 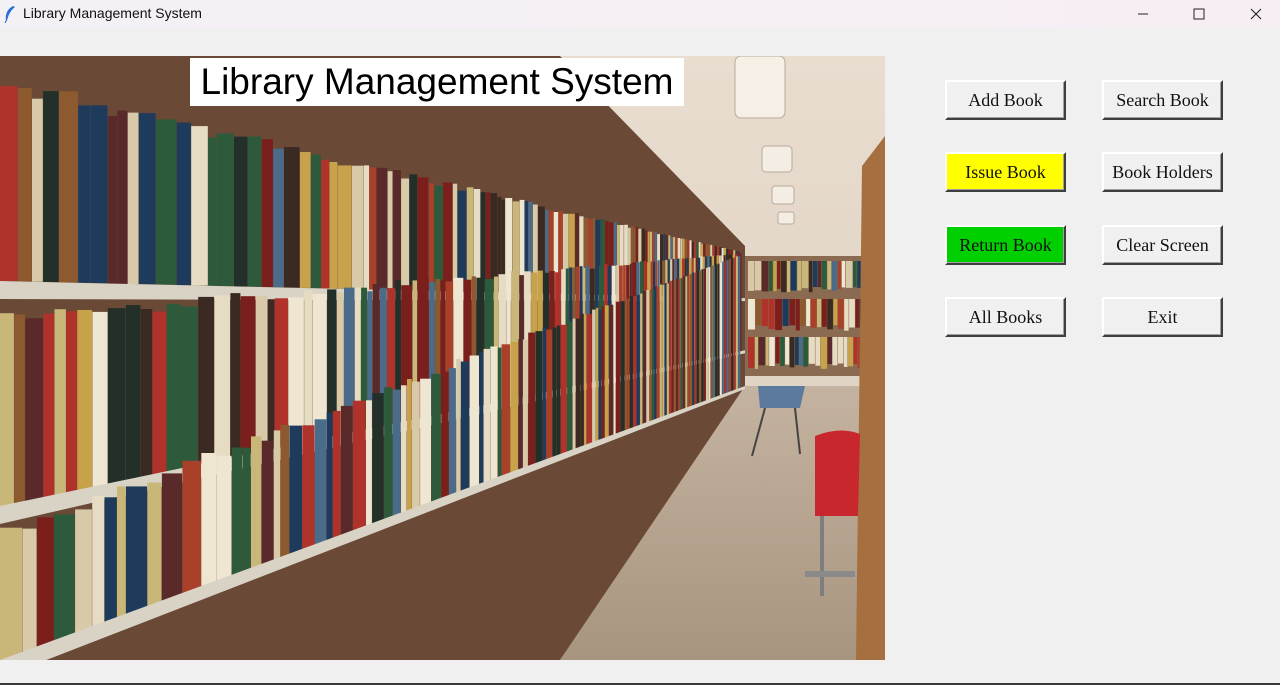 What do you see at coordinates (1005, 172) in the screenshot?
I see `issue-book-button: Issue Book` at bounding box center [1005, 172].